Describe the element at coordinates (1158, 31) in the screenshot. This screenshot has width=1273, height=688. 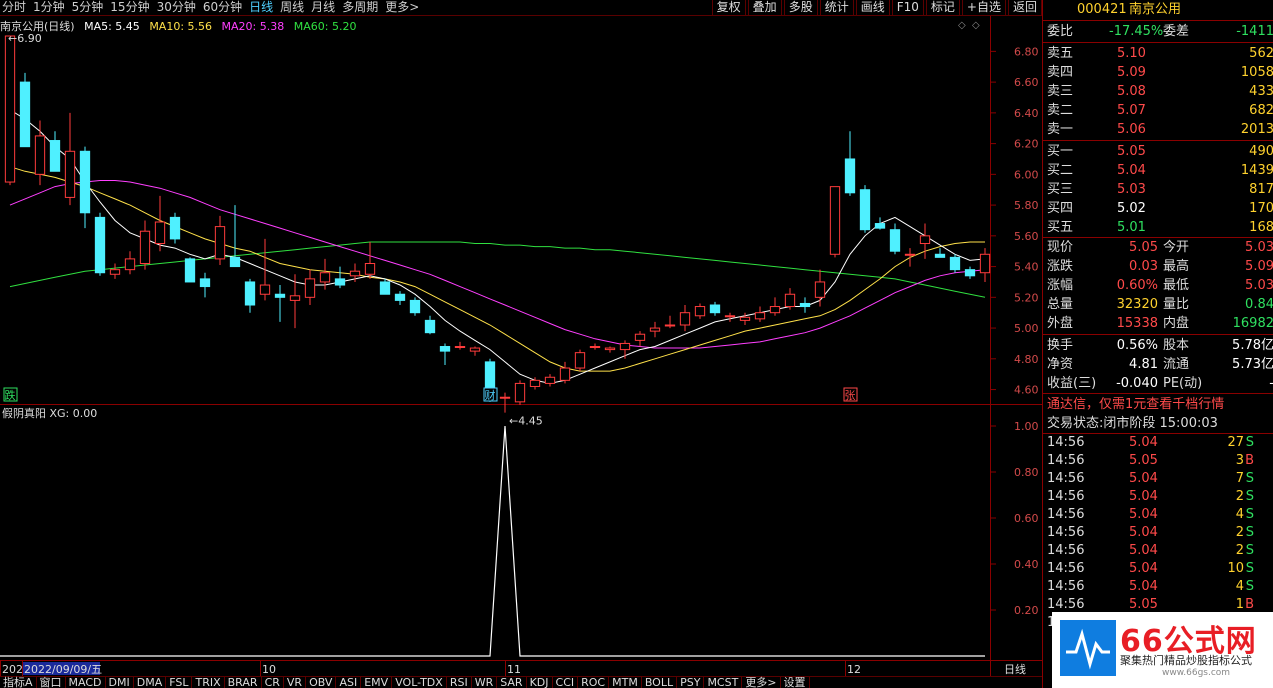
I see `weibi-row: 委比 -17.45% 委差 -1411` at that location.